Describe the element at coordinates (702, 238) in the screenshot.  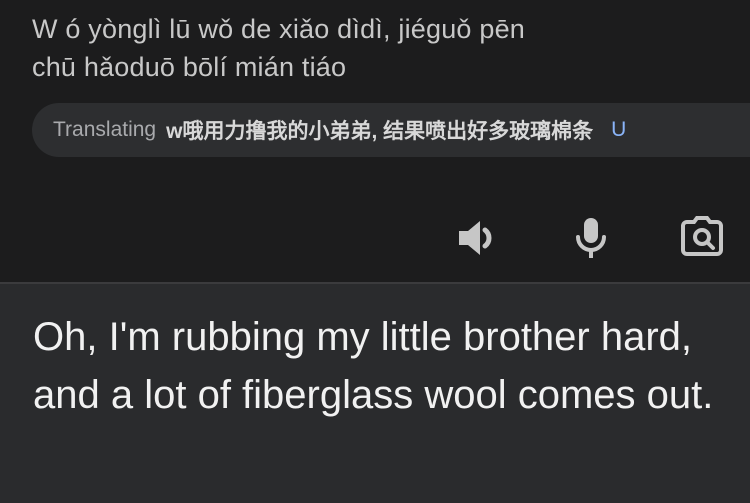
I see `camera-search-icon` at that location.